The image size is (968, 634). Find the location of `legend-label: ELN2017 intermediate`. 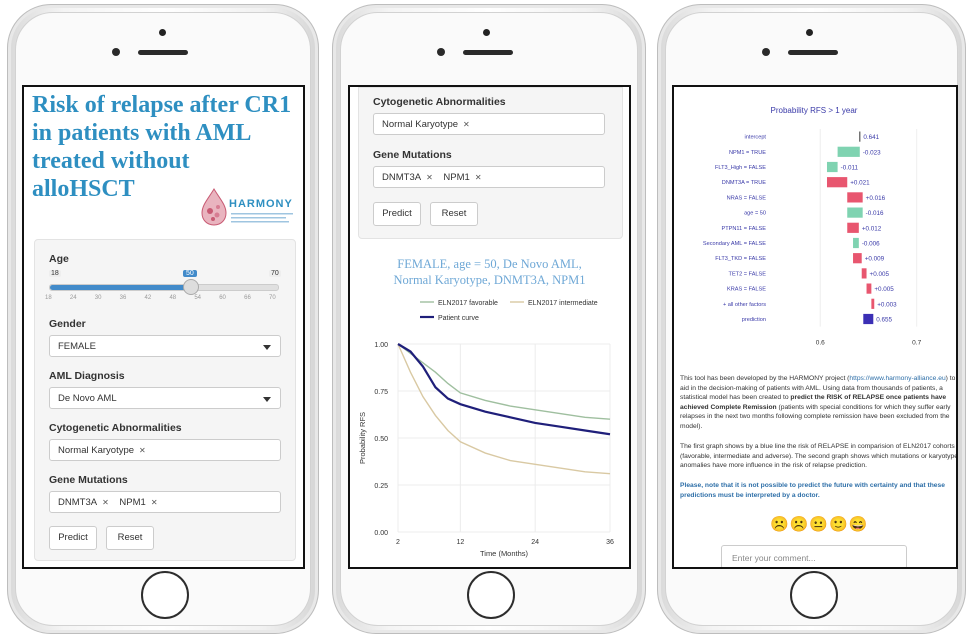

legend-label: ELN2017 intermediate is located at coordinates (563, 303).